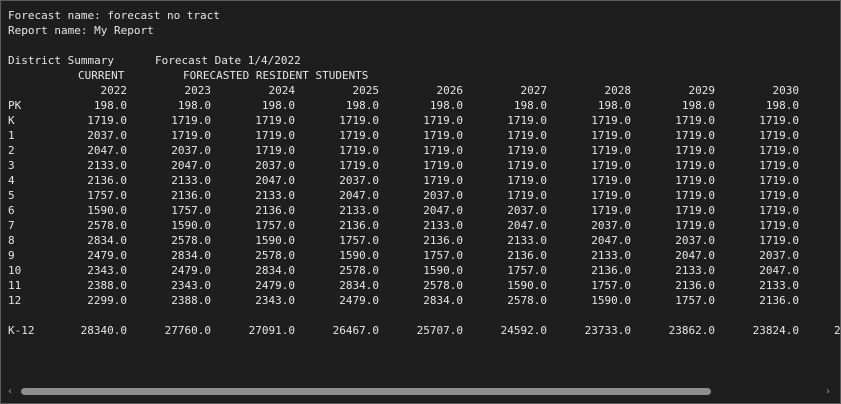 This screenshot has width=841, height=404. I want to click on grade-label: 5, so click(11, 195).